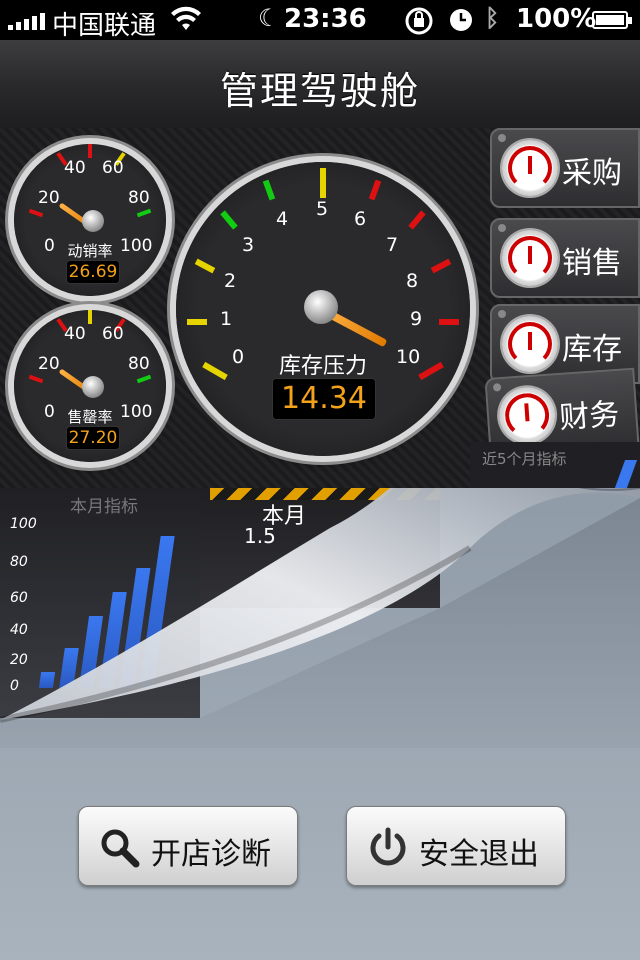 The image size is (640, 960). I want to click on gauge-label: 库存压力, so click(322, 366).